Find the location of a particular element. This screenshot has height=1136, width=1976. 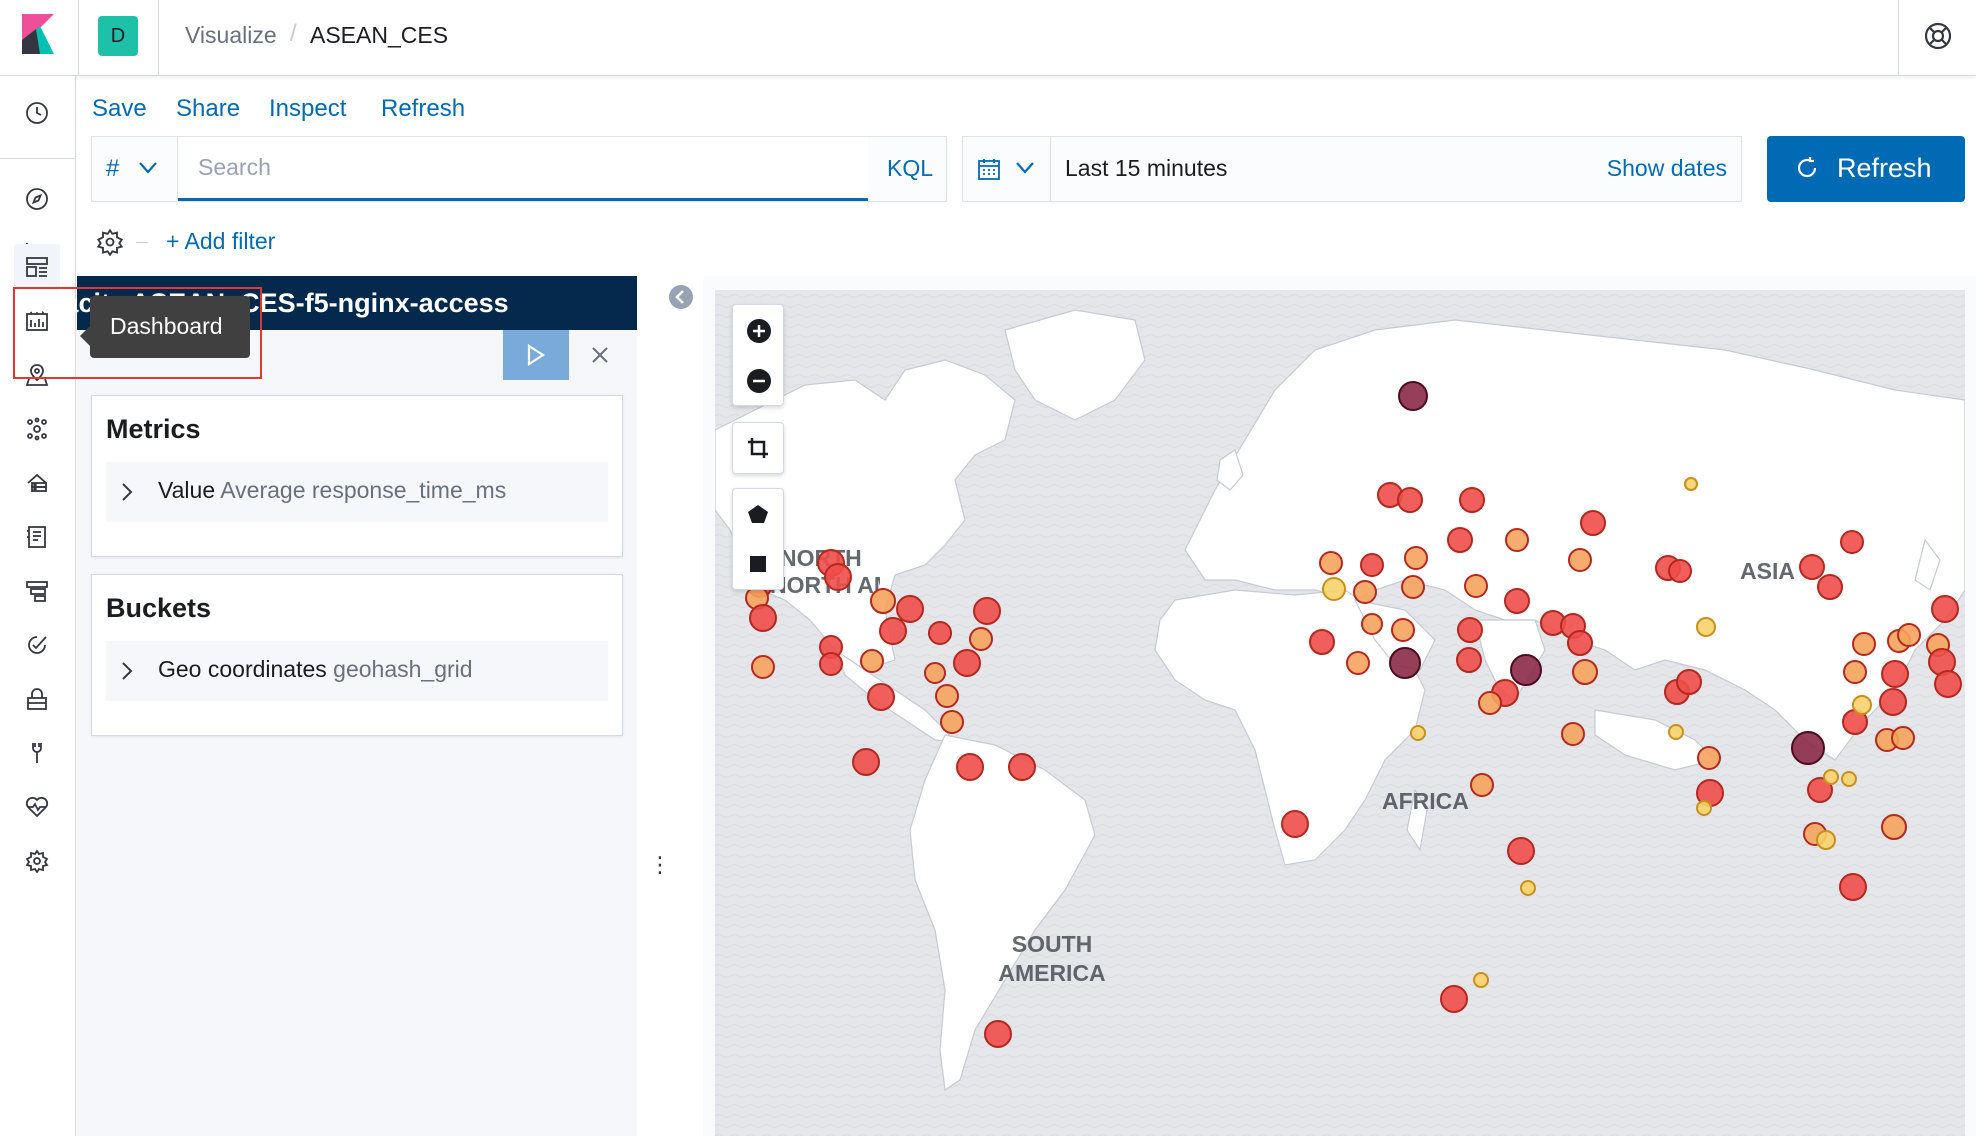

save-link: Save is located at coordinates (119, 109).